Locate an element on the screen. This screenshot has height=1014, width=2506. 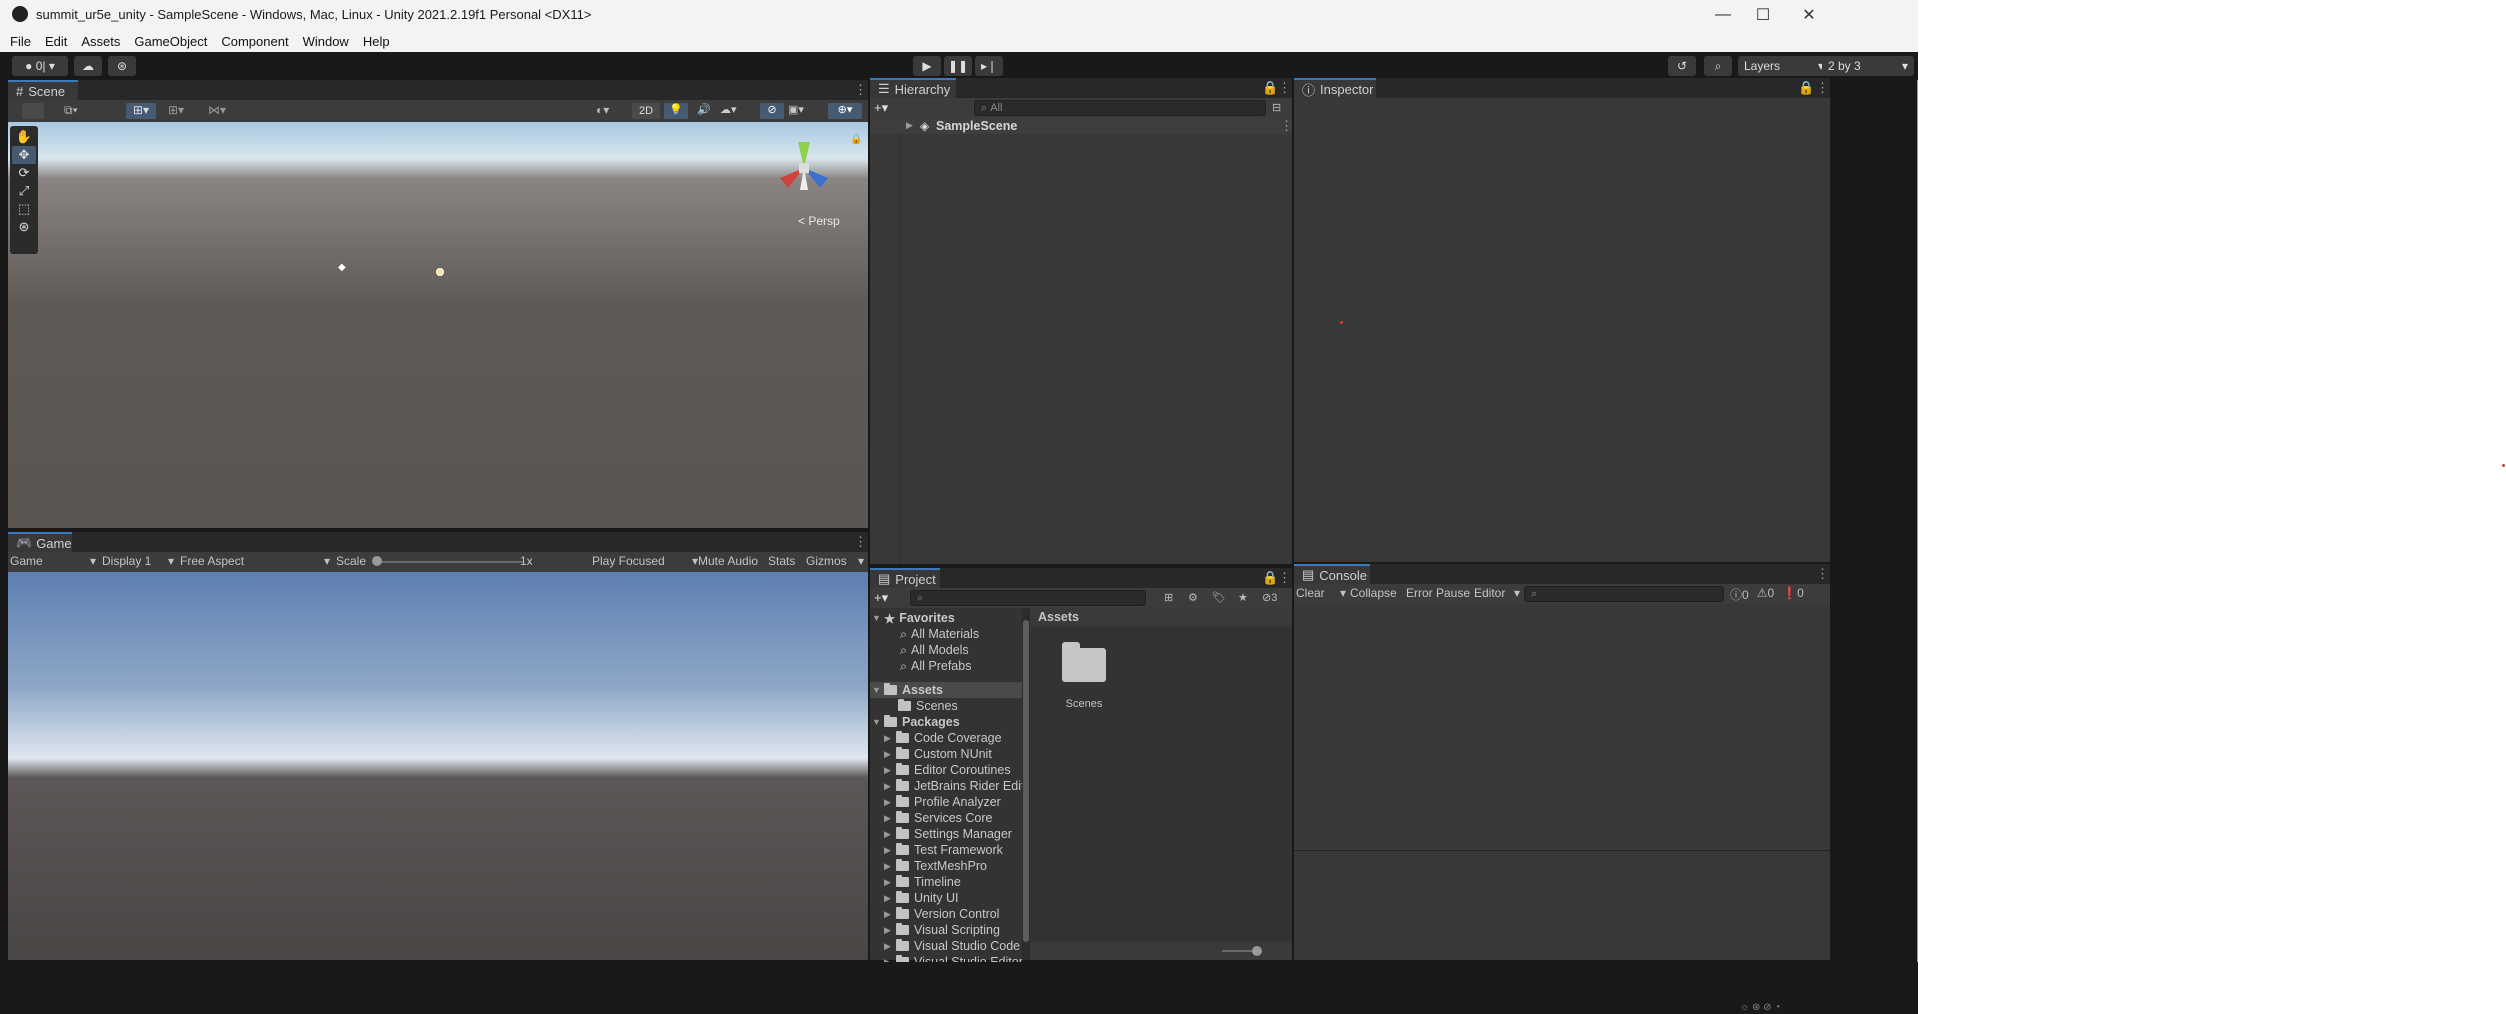
gizmo-center-cube is located at coordinates (804, 168).